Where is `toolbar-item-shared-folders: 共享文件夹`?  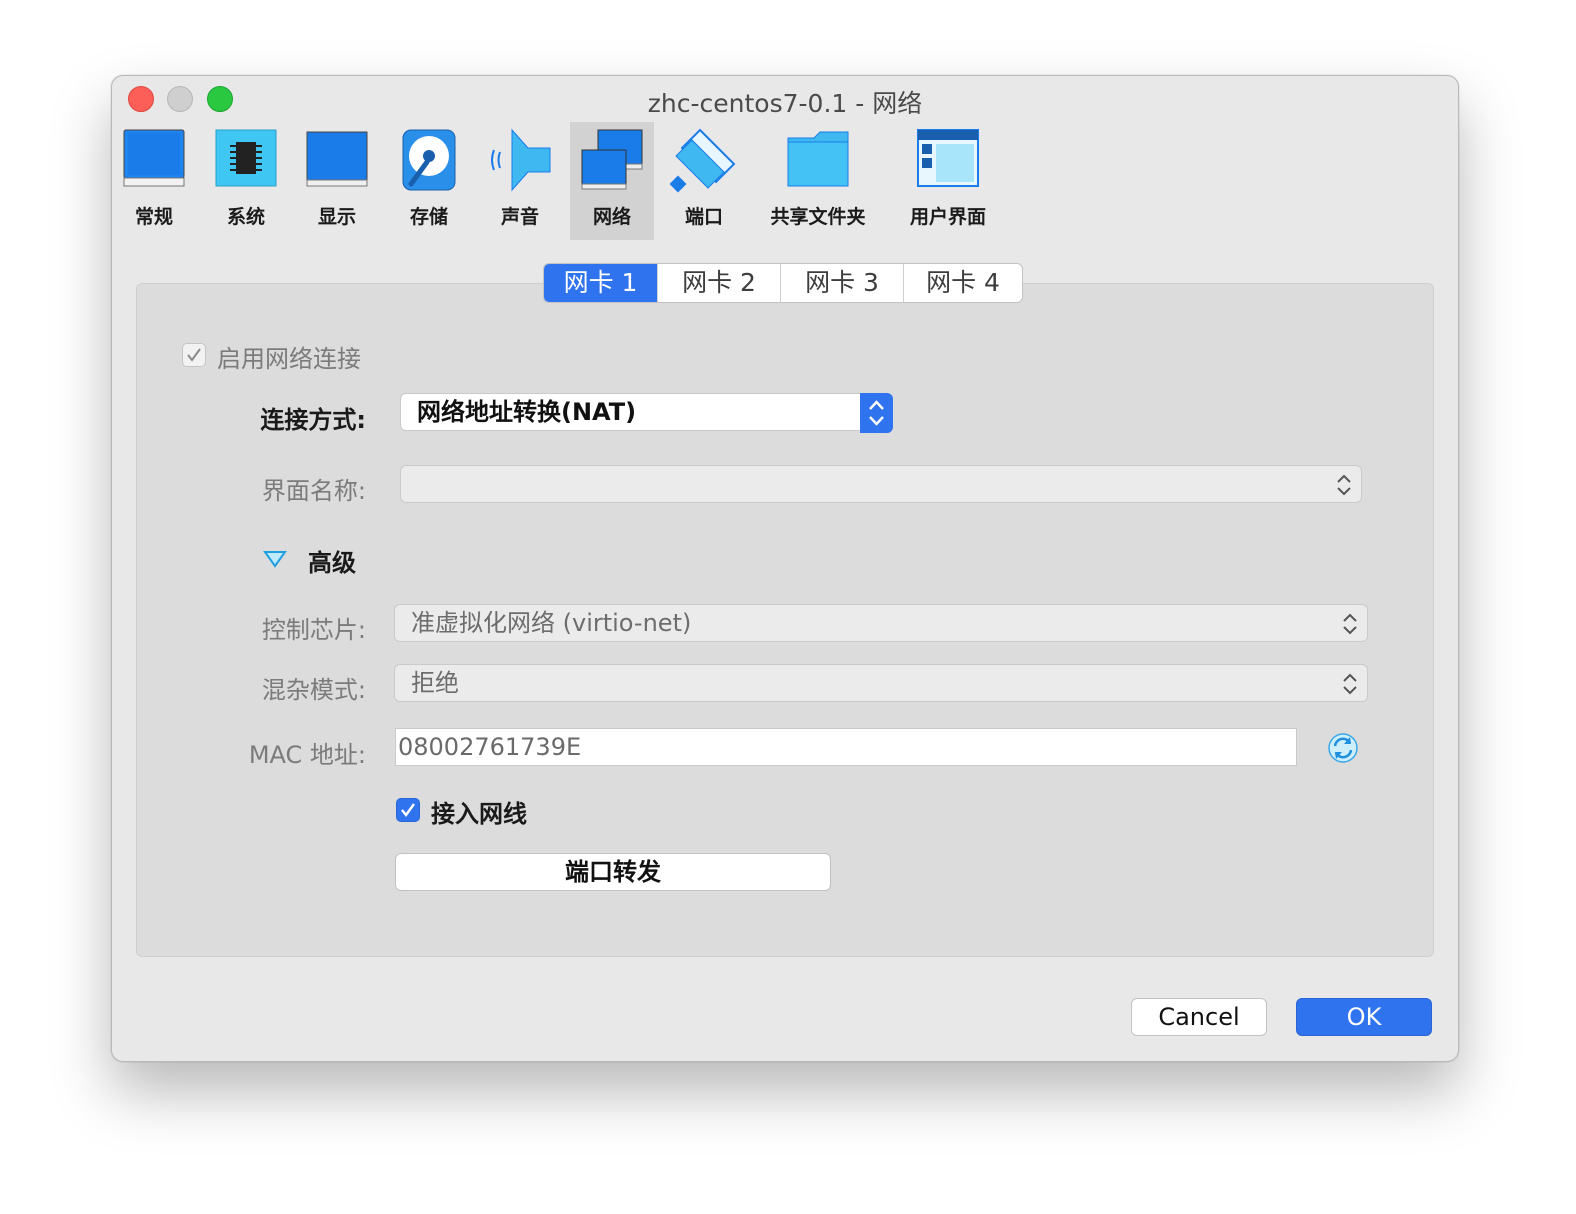 toolbar-item-shared-folders: 共享文件夹 is located at coordinates (818, 181).